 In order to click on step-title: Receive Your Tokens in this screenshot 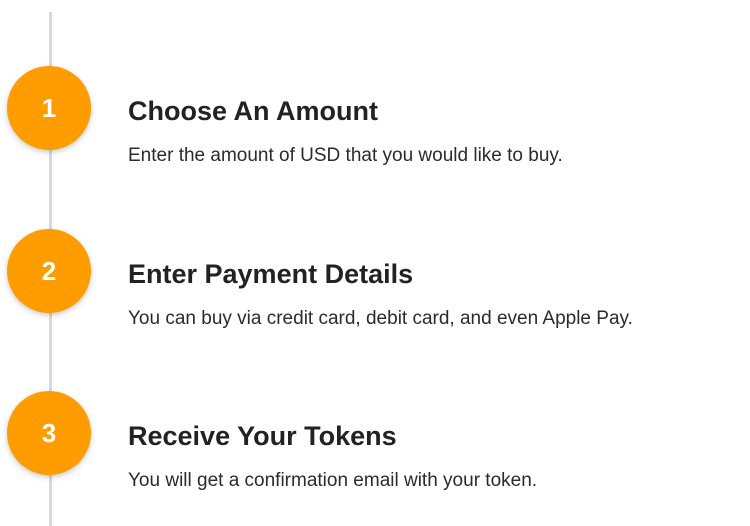, I will do `click(262, 436)`.